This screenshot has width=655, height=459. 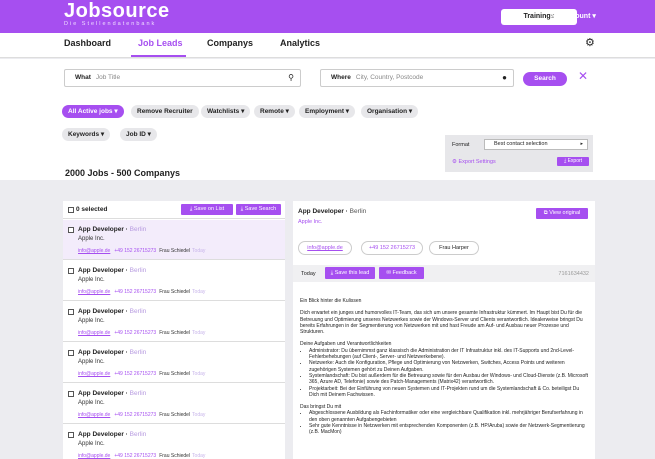 I want to click on what-label: What, so click(x=83, y=77).